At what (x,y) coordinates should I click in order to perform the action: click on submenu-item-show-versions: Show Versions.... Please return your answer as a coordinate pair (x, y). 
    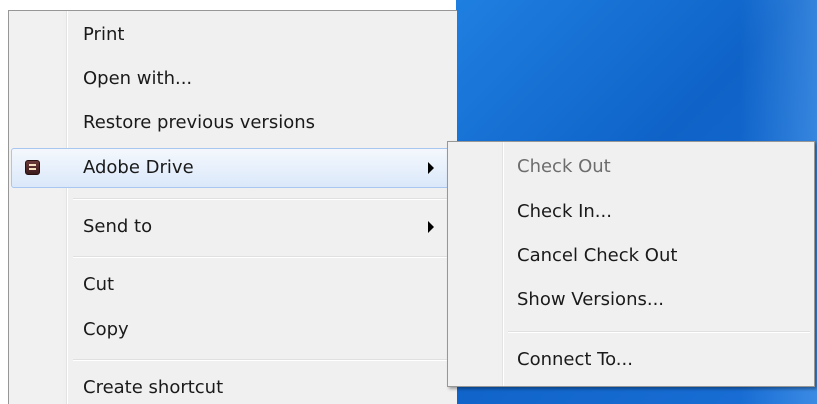
    Looking at the image, I should click on (590, 300).